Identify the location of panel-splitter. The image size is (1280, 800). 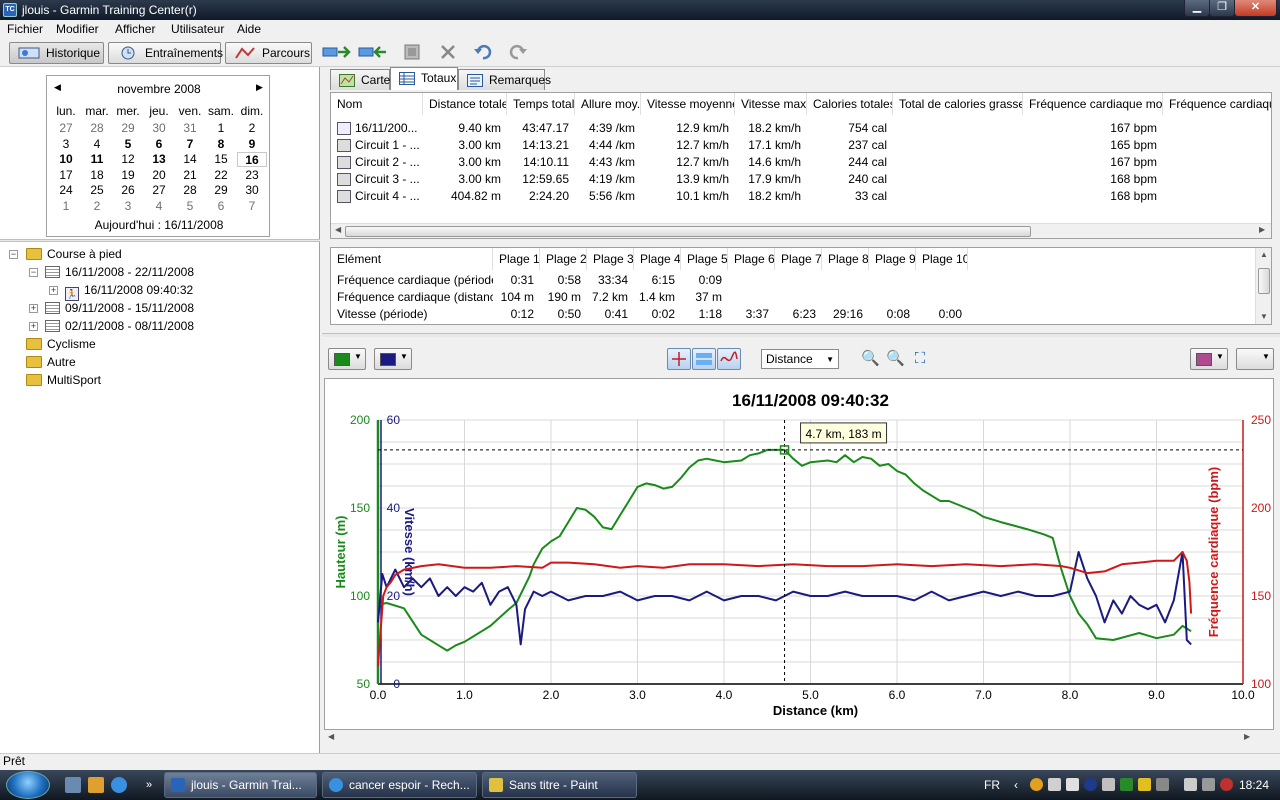
(160, 240).